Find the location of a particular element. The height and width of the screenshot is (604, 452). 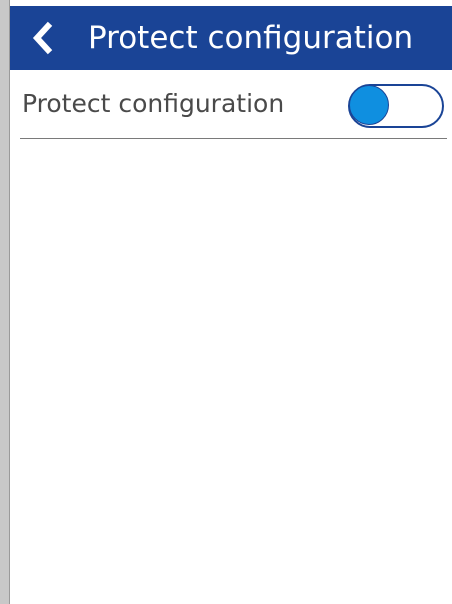

back-button is located at coordinates (42, 38).